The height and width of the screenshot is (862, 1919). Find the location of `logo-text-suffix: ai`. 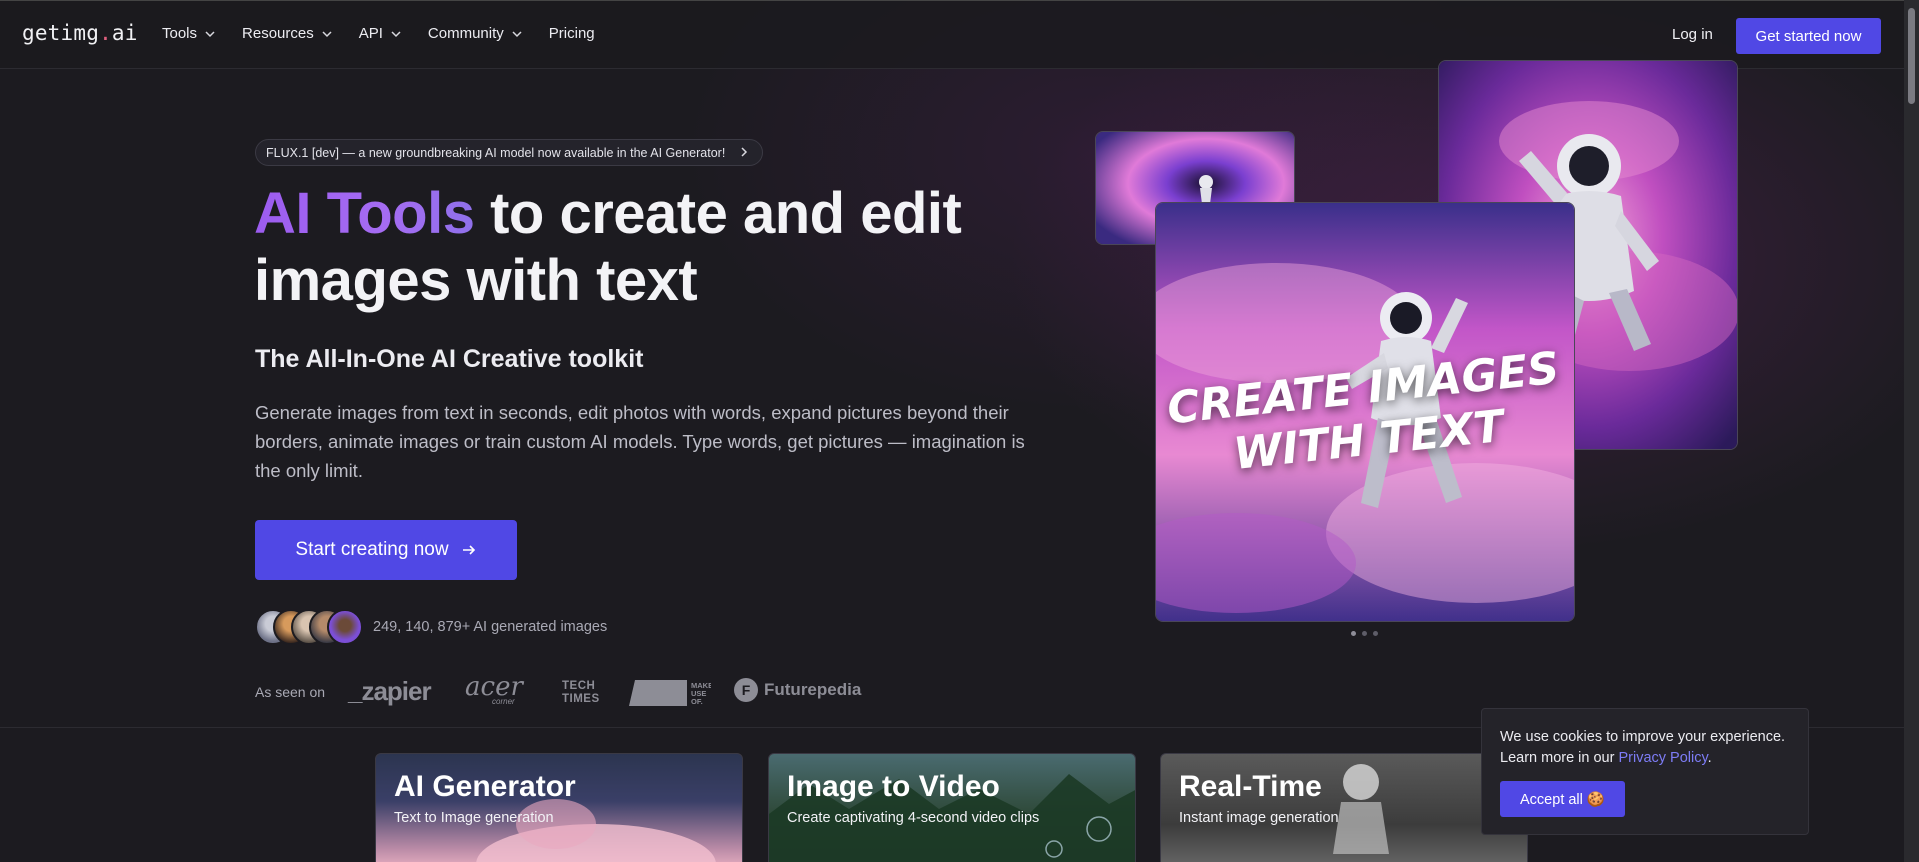

logo-text-suffix: ai is located at coordinates (124, 33).